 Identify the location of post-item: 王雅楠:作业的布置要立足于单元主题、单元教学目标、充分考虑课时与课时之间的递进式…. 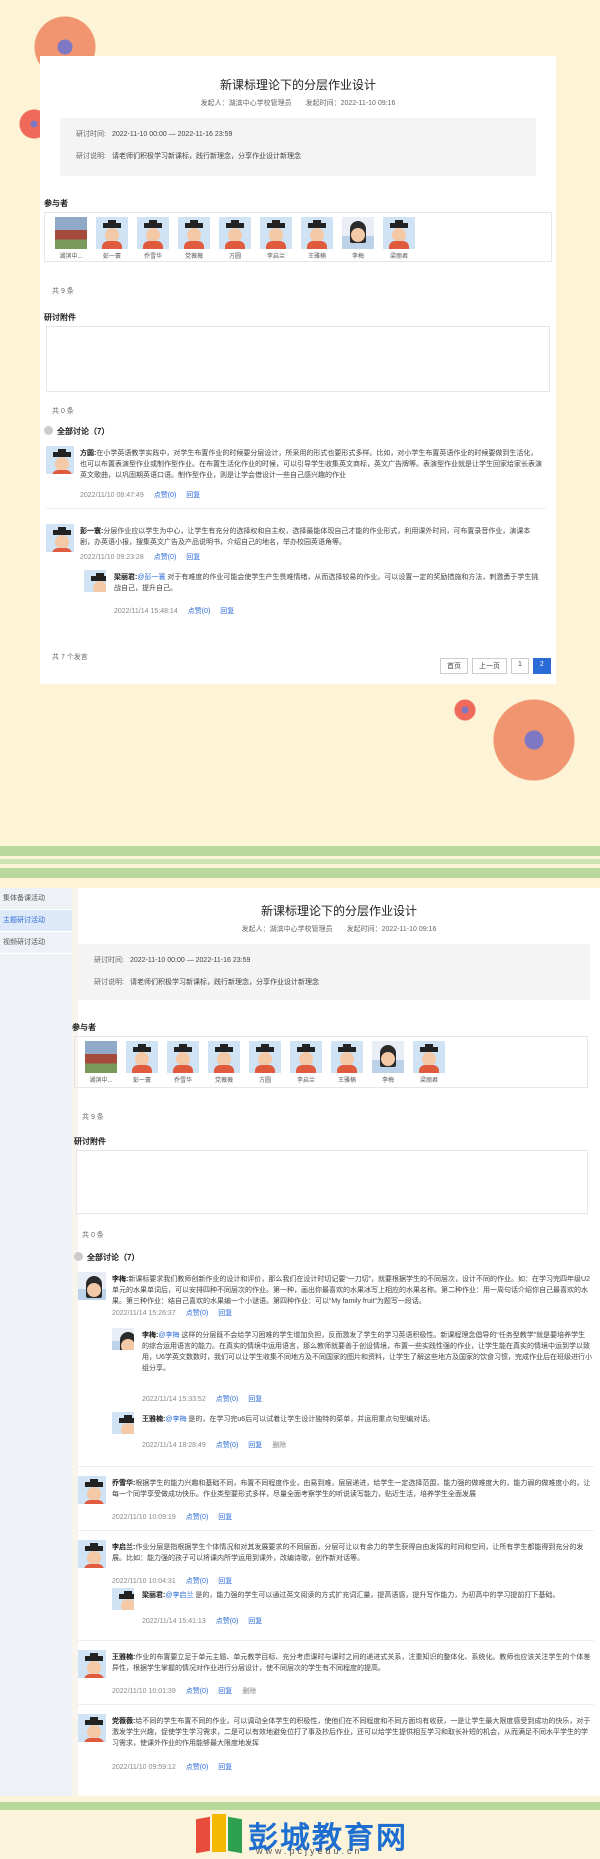
(336, 1674).